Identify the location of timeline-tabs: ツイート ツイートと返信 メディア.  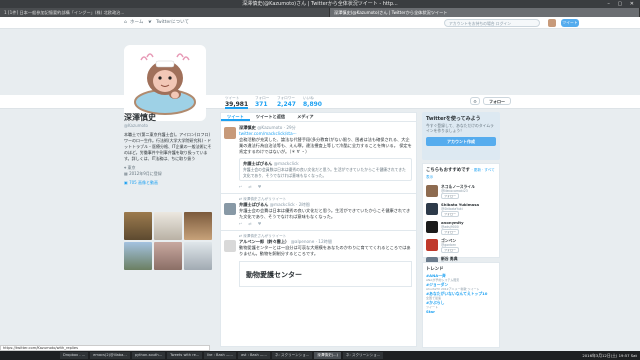
(318, 117).